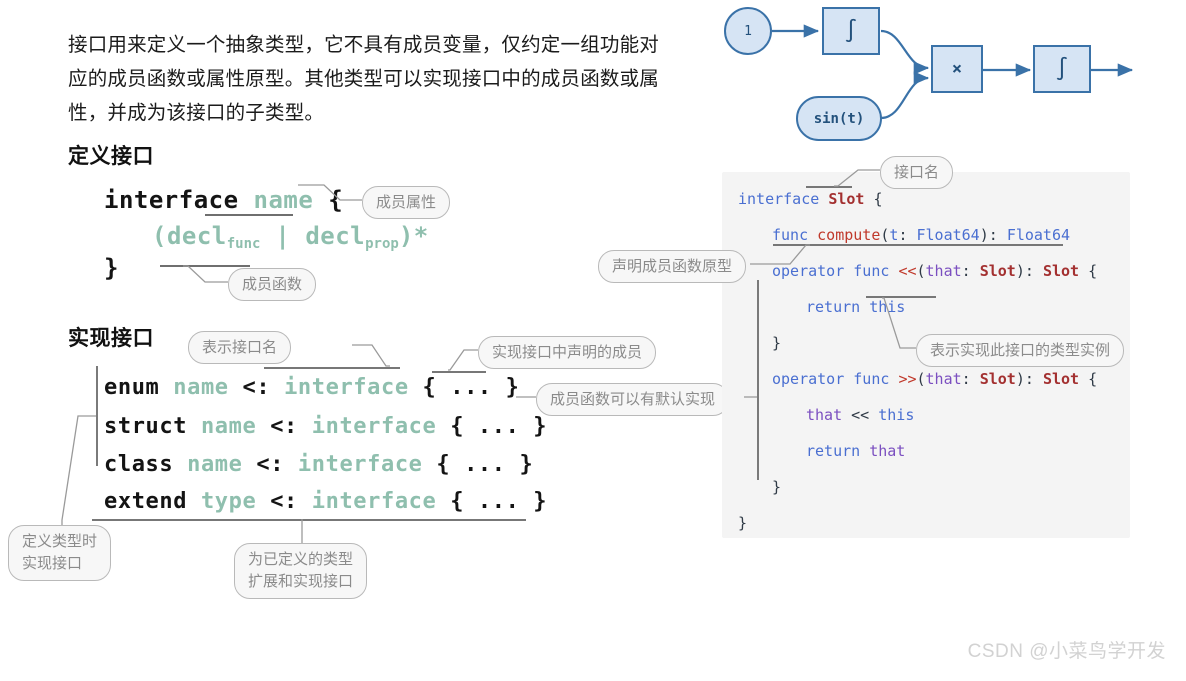 The height and width of the screenshot is (681, 1186). I want to click on csdn-watermark: CSDN @小菜鸟学开发, so click(1066, 651).